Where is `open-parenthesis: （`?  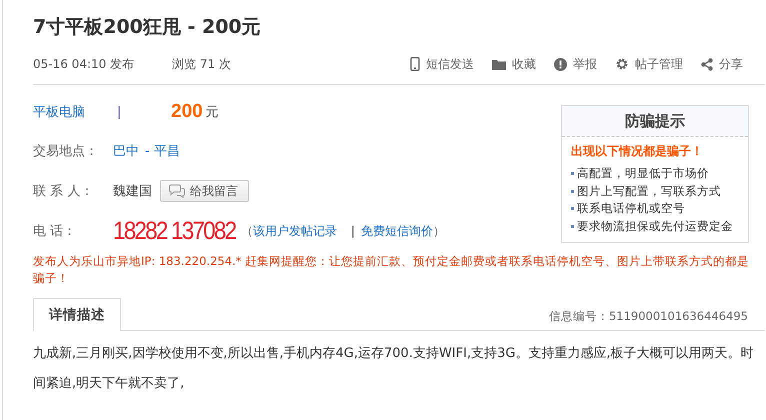
open-parenthesis: （ is located at coordinates (246, 231).